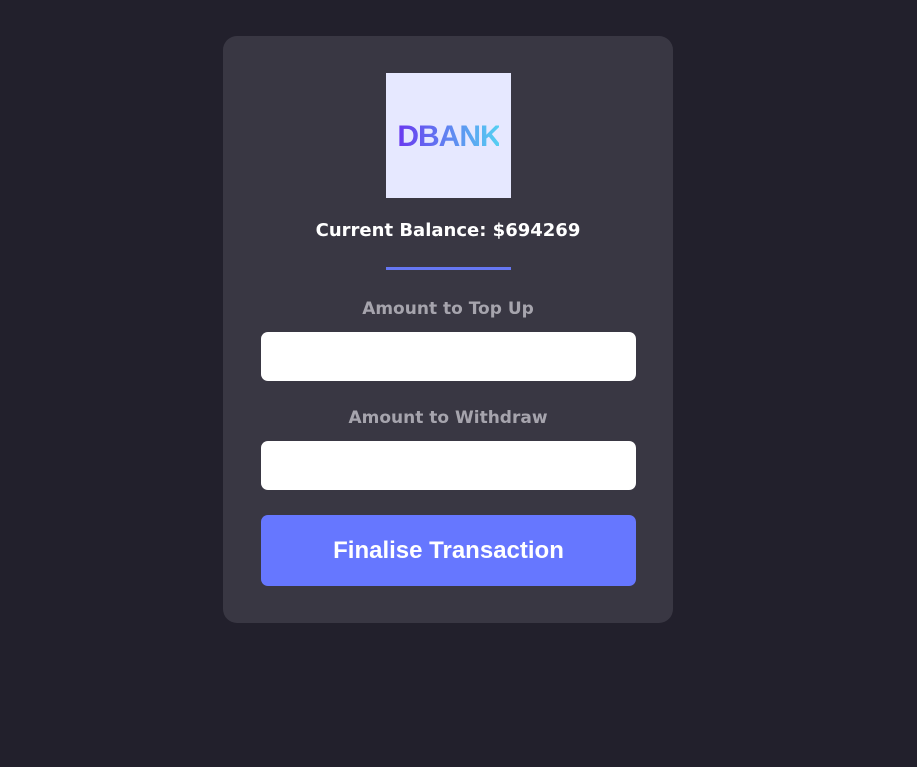 Image resolution: width=917 pixels, height=767 pixels. I want to click on finalise-transaction-button: Finalise Transaction, so click(448, 550).